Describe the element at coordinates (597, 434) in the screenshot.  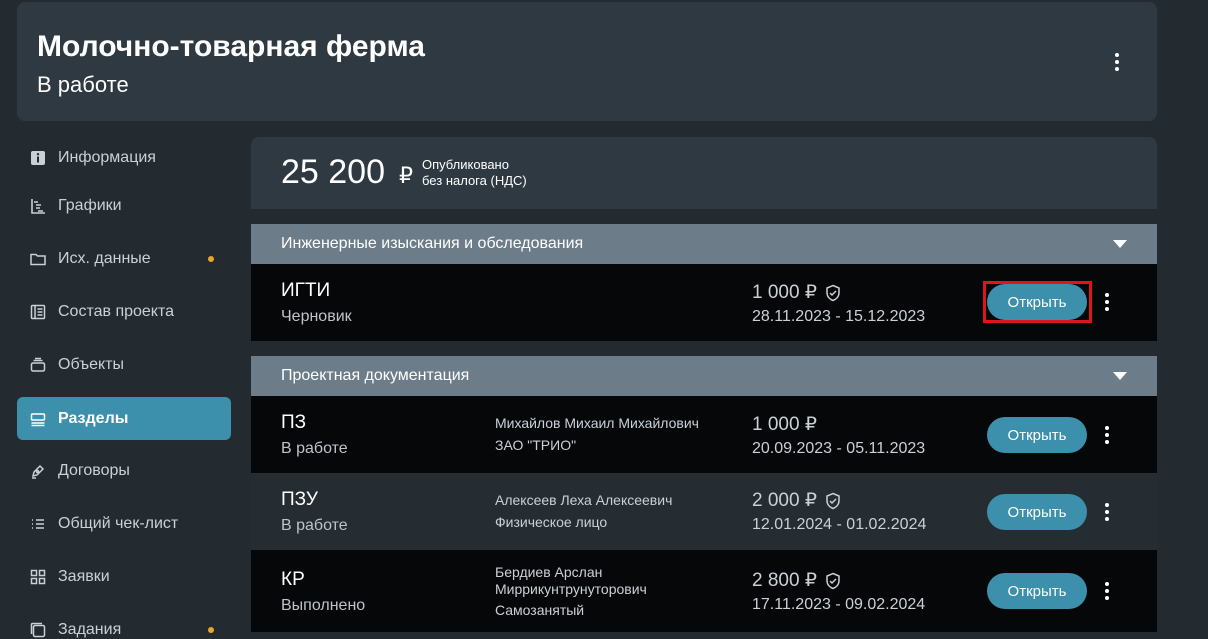
I see `section-assignee: Михайлов Михаил Михайлович ЗАО "ТРИО"` at that location.